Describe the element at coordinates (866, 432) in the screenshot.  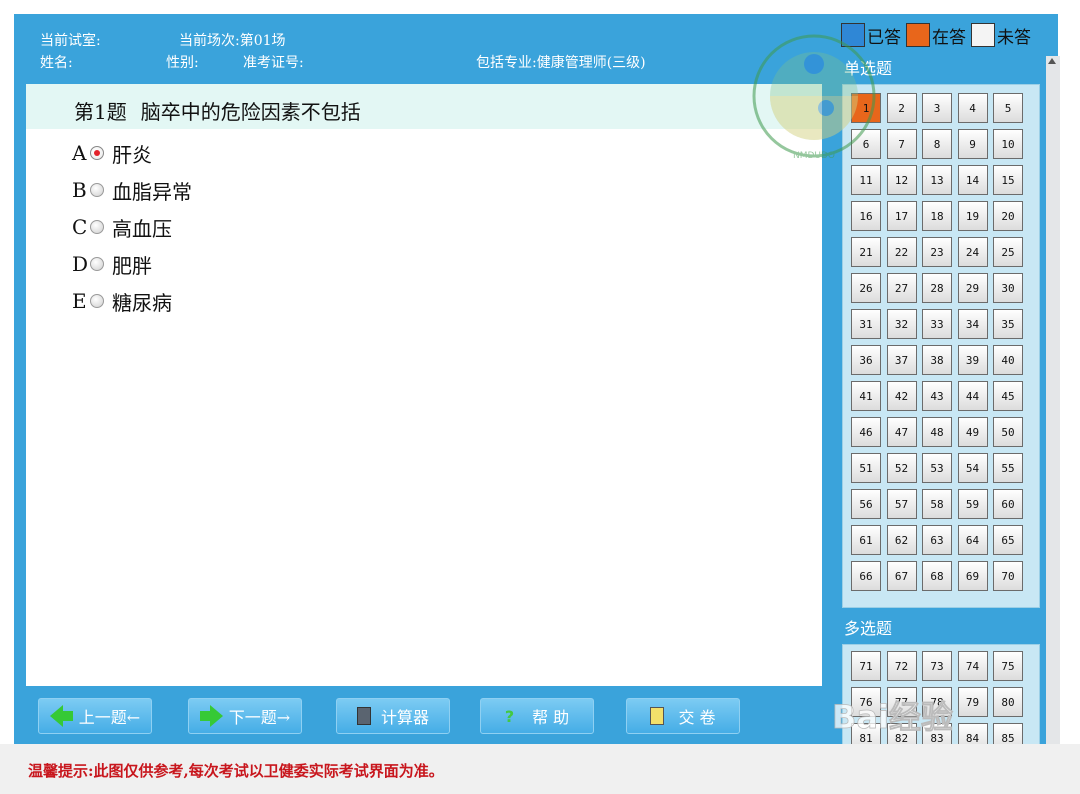
I see `question-number-cell: 46` at that location.